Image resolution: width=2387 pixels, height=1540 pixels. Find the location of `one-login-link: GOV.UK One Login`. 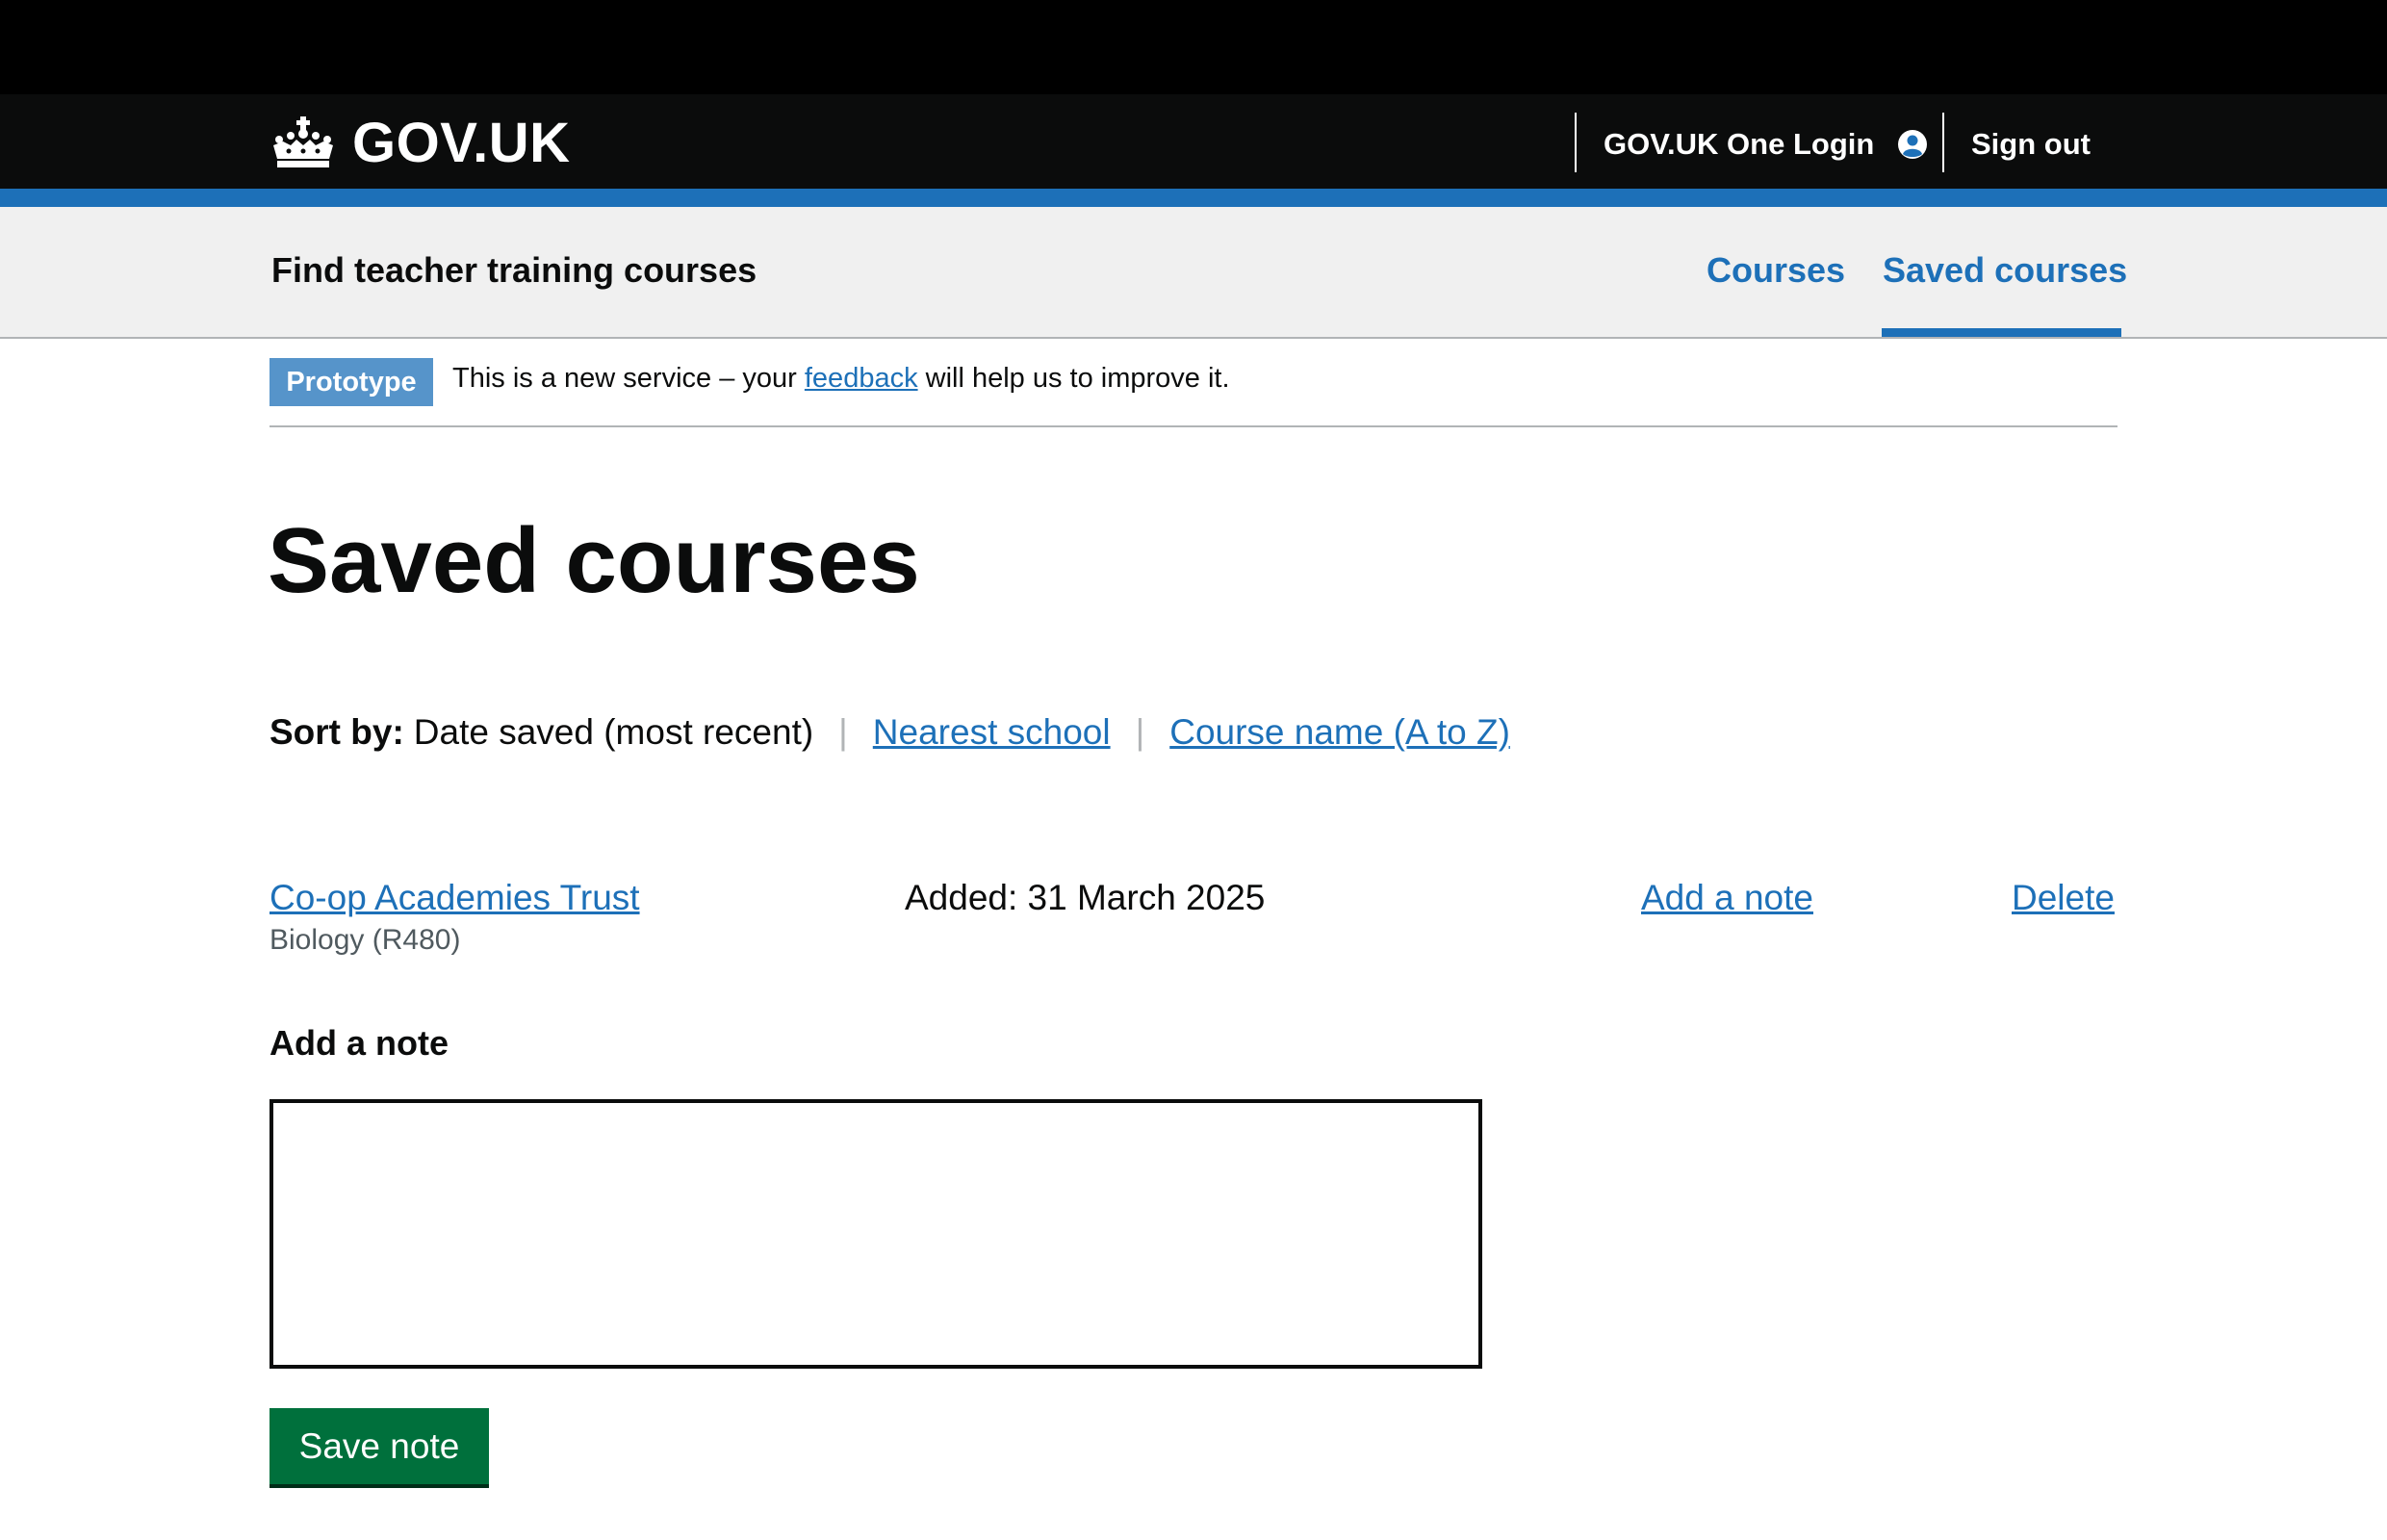

one-login-link: GOV.UK One Login is located at coordinates (1766, 144).